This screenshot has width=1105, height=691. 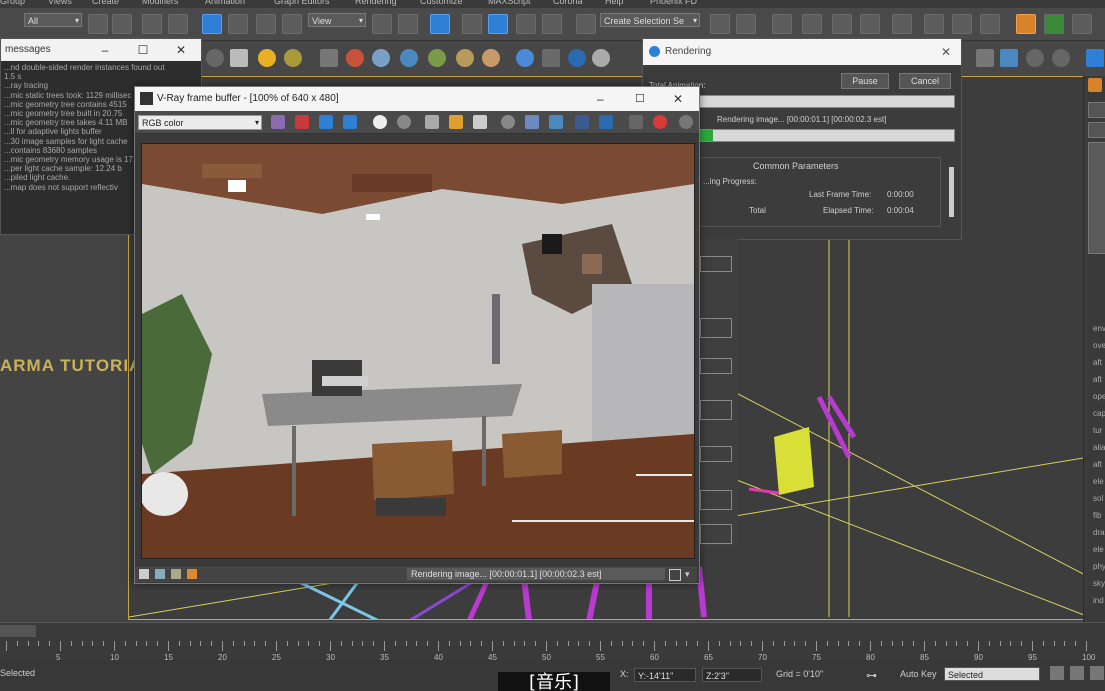 I want to click on select-by-name-icon, so click(x=122, y=24).